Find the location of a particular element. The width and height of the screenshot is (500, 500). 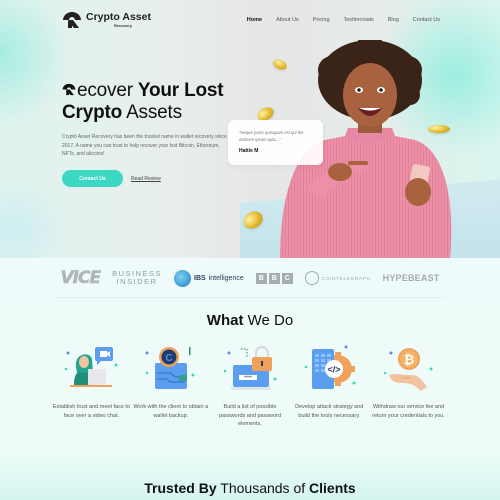

intelligence-text: intelligence is located at coordinates (226, 278).